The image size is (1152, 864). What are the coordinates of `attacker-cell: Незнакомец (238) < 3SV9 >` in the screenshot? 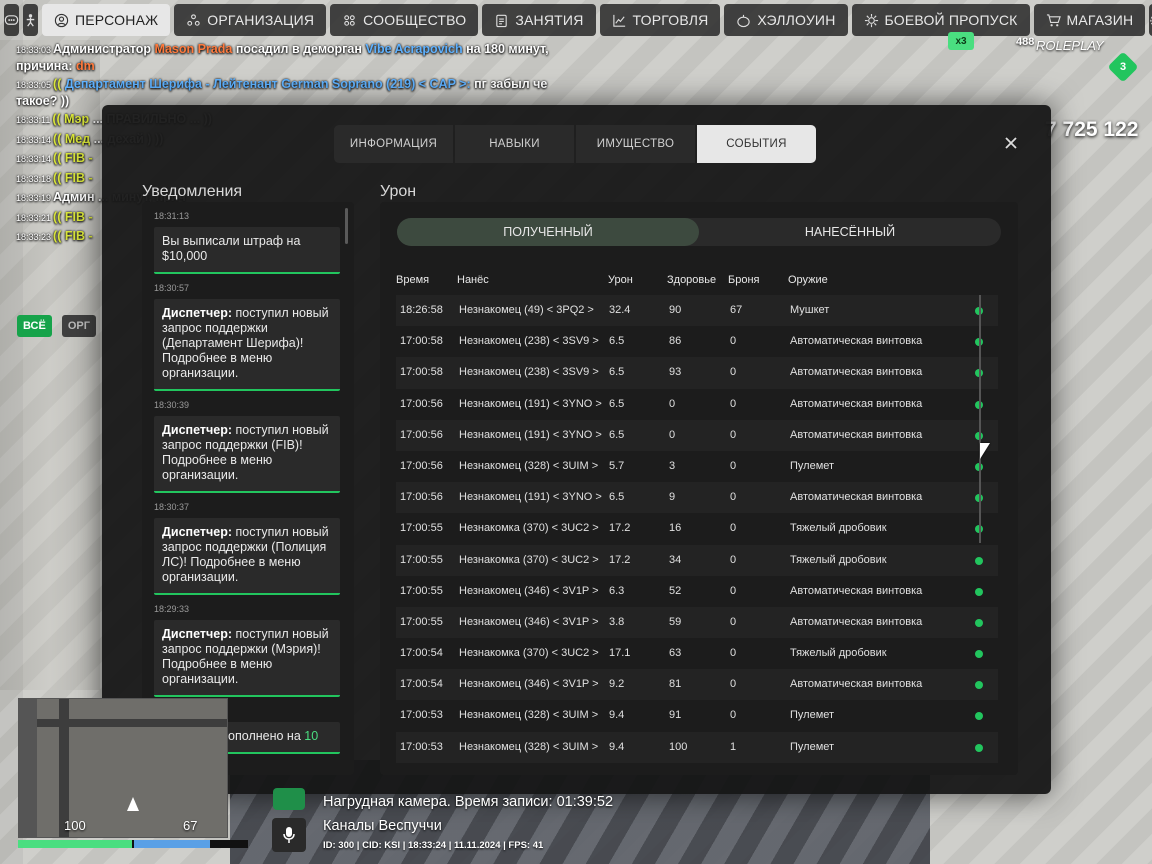 It's located at (529, 341).